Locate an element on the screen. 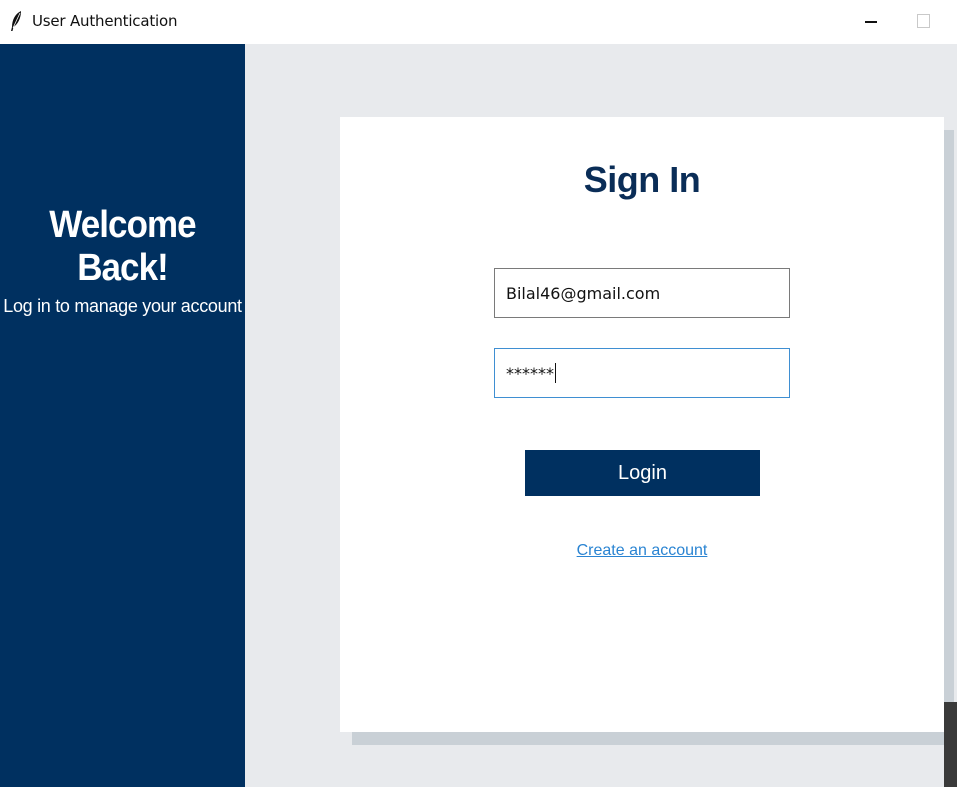 Image resolution: width=957 pixels, height=787 pixels. password-value: ****** is located at coordinates (530, 373).